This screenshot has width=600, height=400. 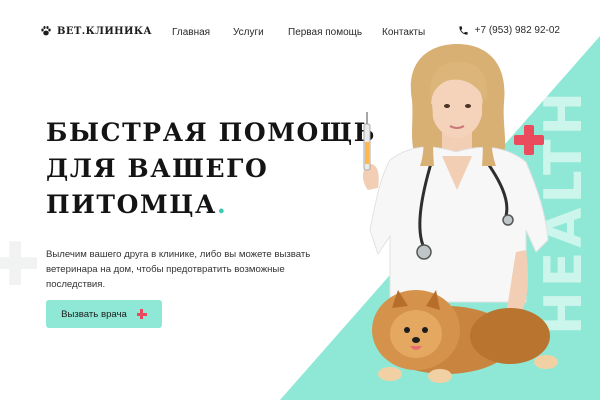 What do you see at coordinates (132, 204) in the screenshot?
I see `hero-title-line-3-text: ПИТОМЦА` at bounding box center [132, 204].